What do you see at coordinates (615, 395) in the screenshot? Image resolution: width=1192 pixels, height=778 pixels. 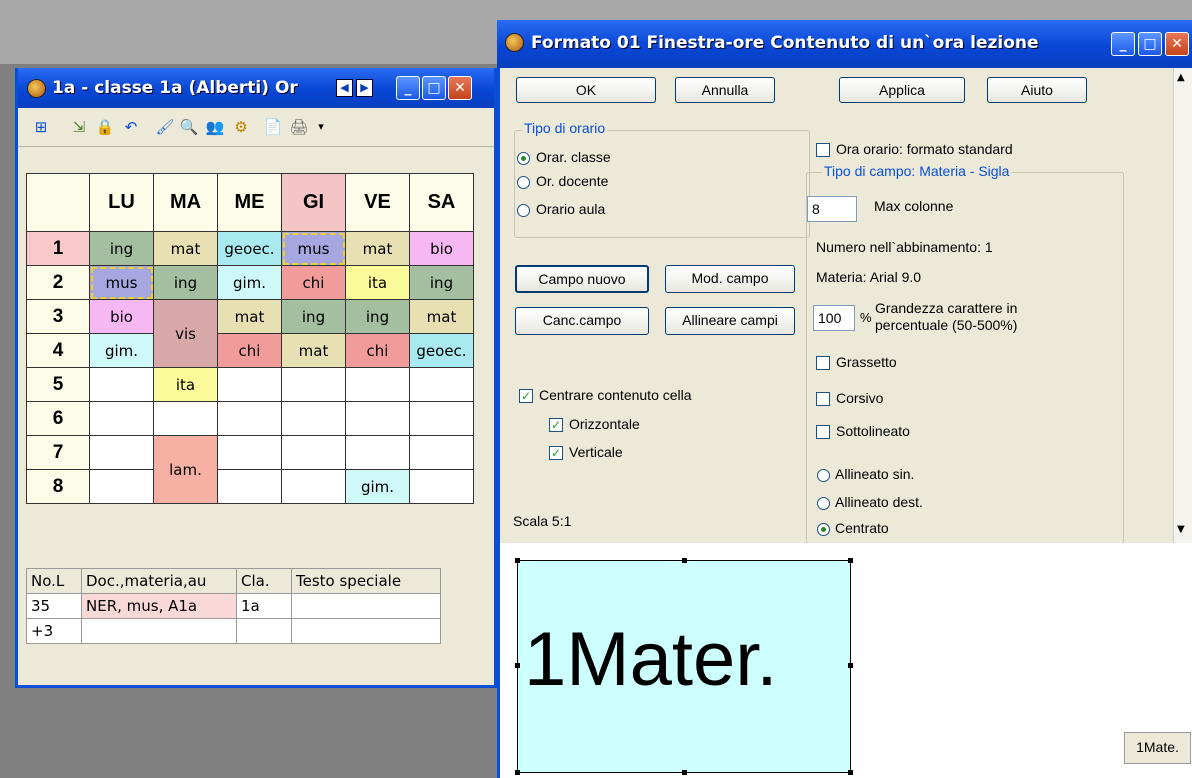 I see `center-content-label: Centrare contenuto cella` at bounding box center [615, 395].